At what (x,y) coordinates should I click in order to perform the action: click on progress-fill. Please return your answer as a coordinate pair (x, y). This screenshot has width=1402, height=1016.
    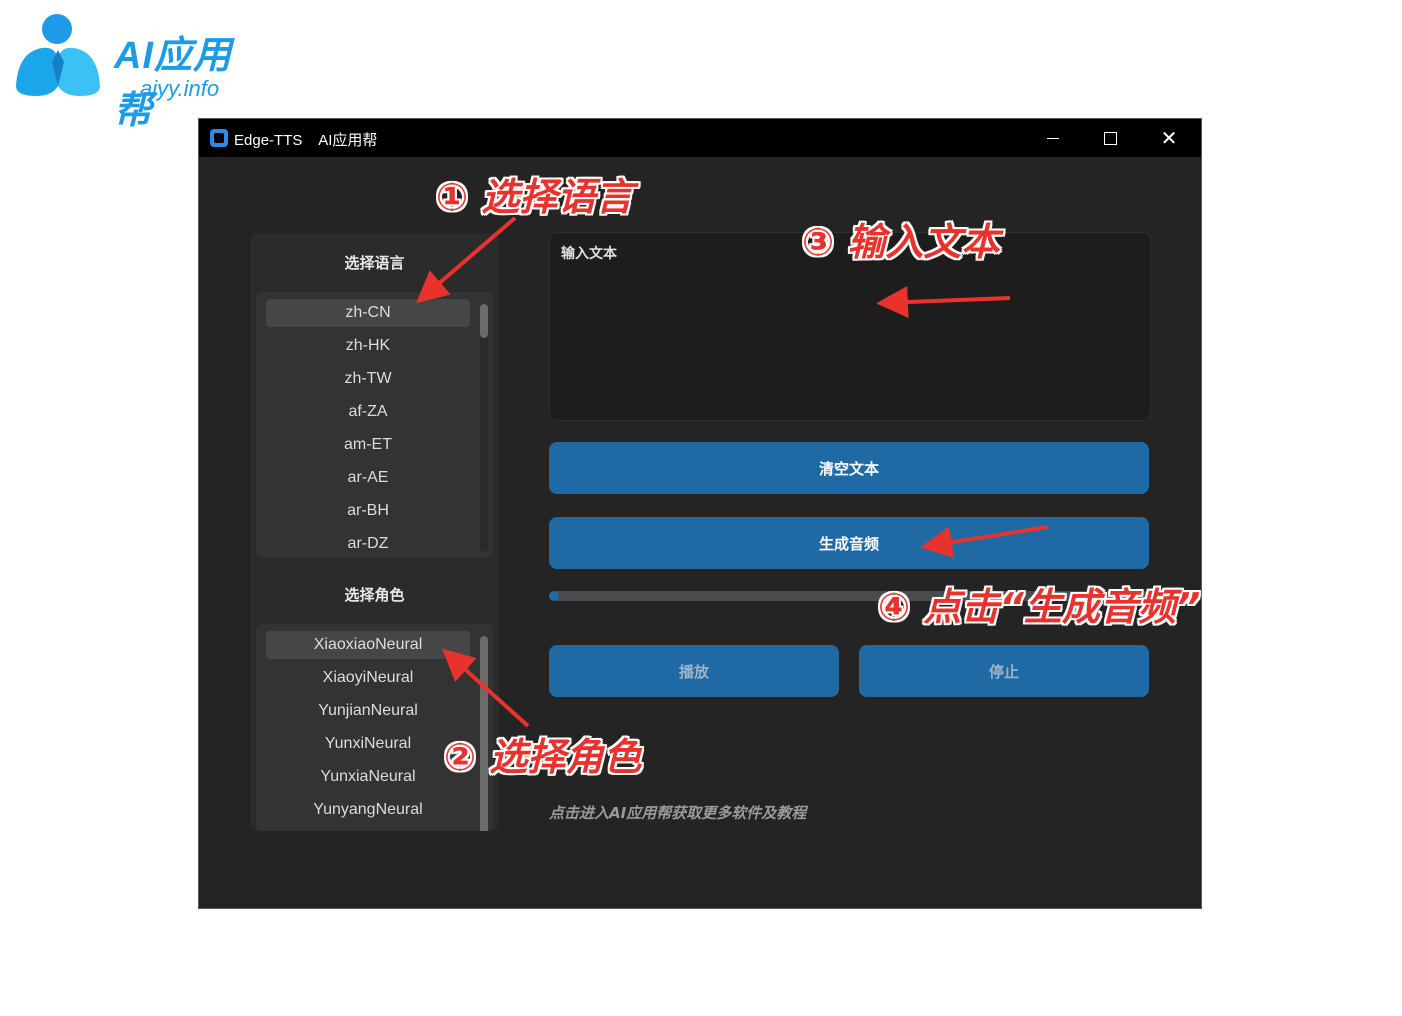
    Looking at the image, I should click on (554, 596).